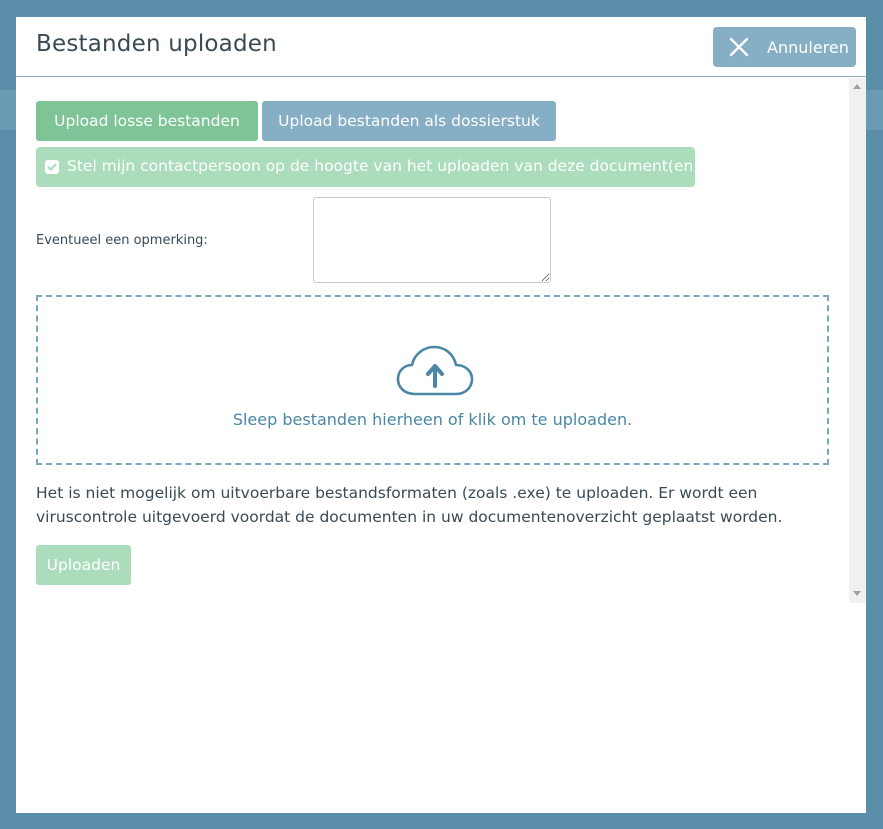  Describe the element at coordinates (441, 47) in the screenshot. I see `dialog-header: Bestanden uploaden Annuleren` at that location.